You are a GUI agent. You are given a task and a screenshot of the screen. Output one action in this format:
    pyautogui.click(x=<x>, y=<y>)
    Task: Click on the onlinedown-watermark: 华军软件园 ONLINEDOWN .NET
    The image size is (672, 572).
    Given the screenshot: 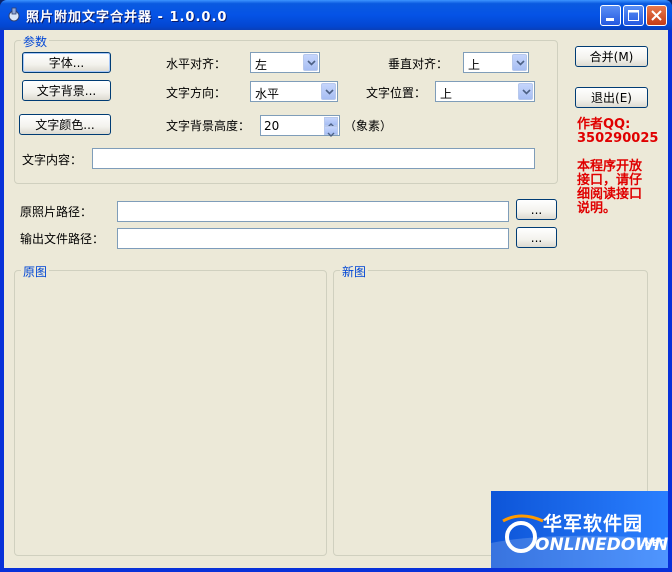 What is the action you would take?
    pyautogui.click(x=579, y=529)
    